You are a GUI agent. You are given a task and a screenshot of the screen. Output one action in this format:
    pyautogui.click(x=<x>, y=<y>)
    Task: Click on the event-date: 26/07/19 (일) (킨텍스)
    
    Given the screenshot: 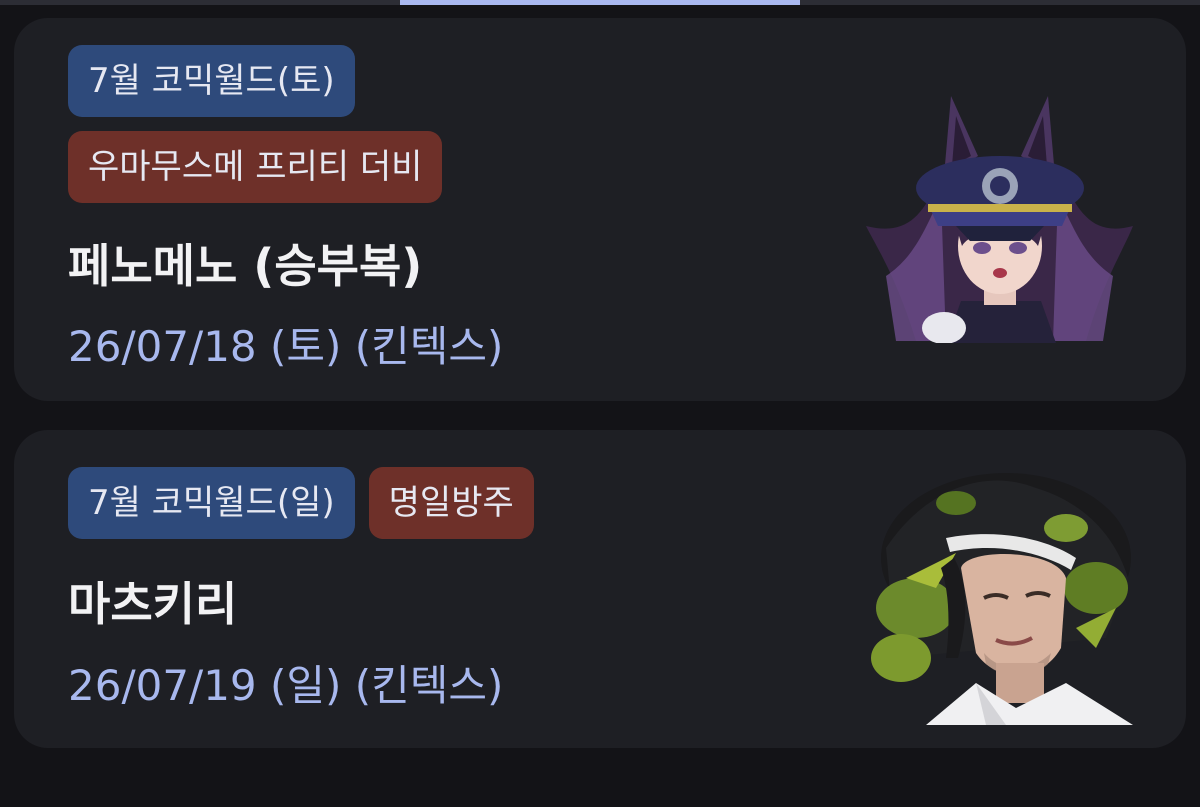 What is the action you would take?
    pyautogui.click(x=286, y=685)
    